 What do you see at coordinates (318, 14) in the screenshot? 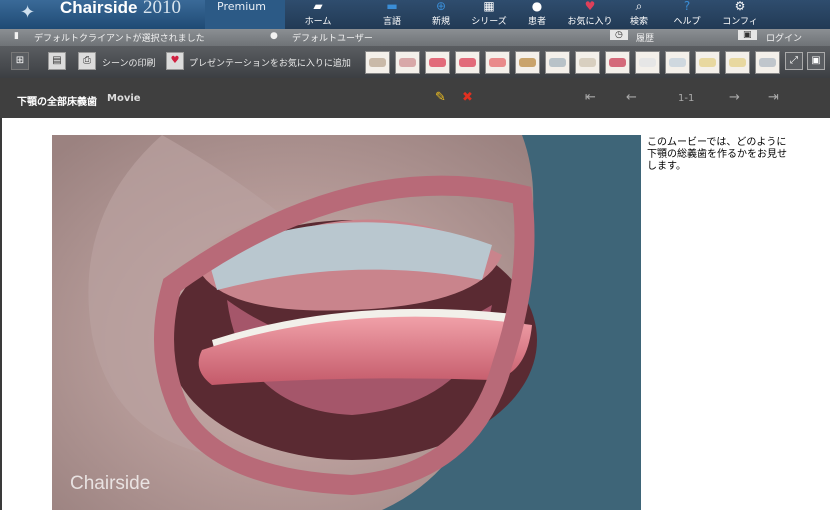
I see `nav-home: ▰ ホーム` at bounding box center [318, 14].